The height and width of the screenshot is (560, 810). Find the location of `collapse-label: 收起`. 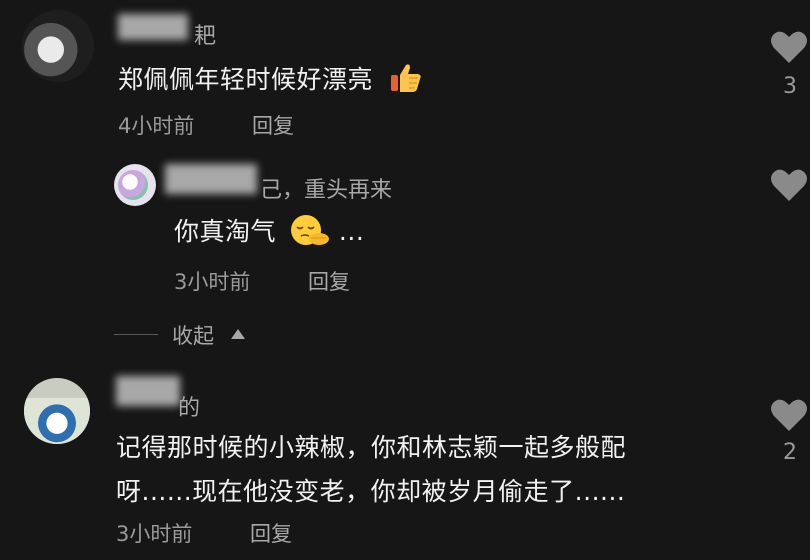

collapse-label: 收起 is located at coordinates (193, 336).